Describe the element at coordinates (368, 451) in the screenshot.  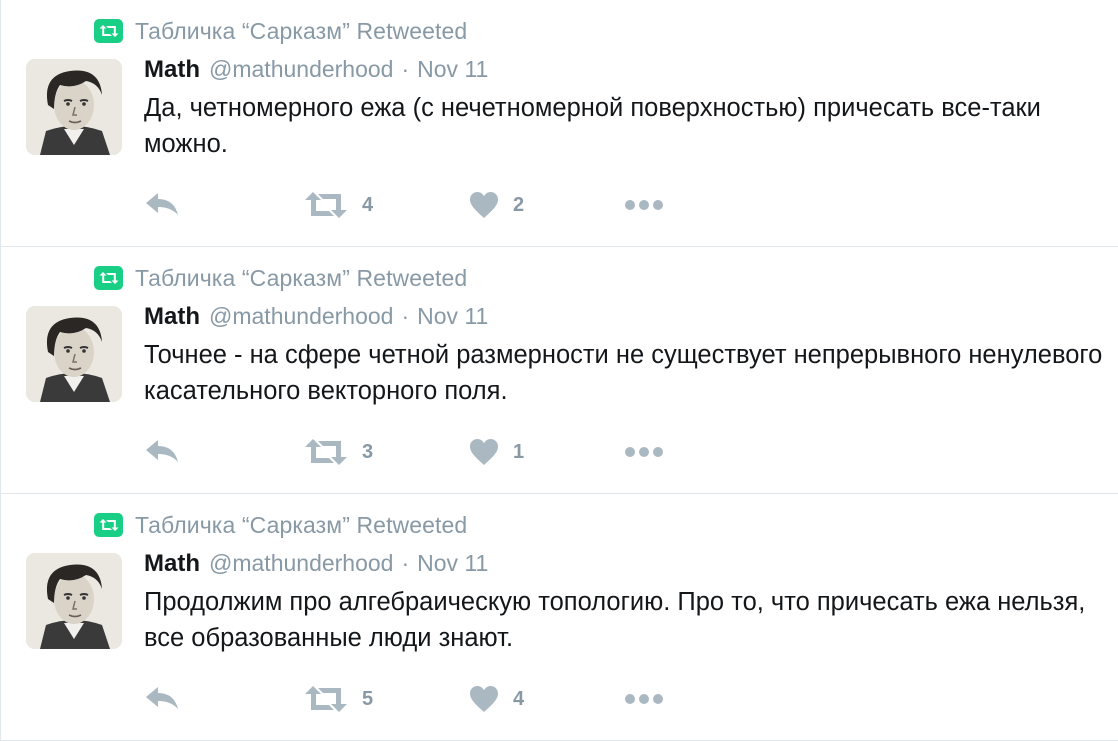
I see `retweet-count: 3` at that location.